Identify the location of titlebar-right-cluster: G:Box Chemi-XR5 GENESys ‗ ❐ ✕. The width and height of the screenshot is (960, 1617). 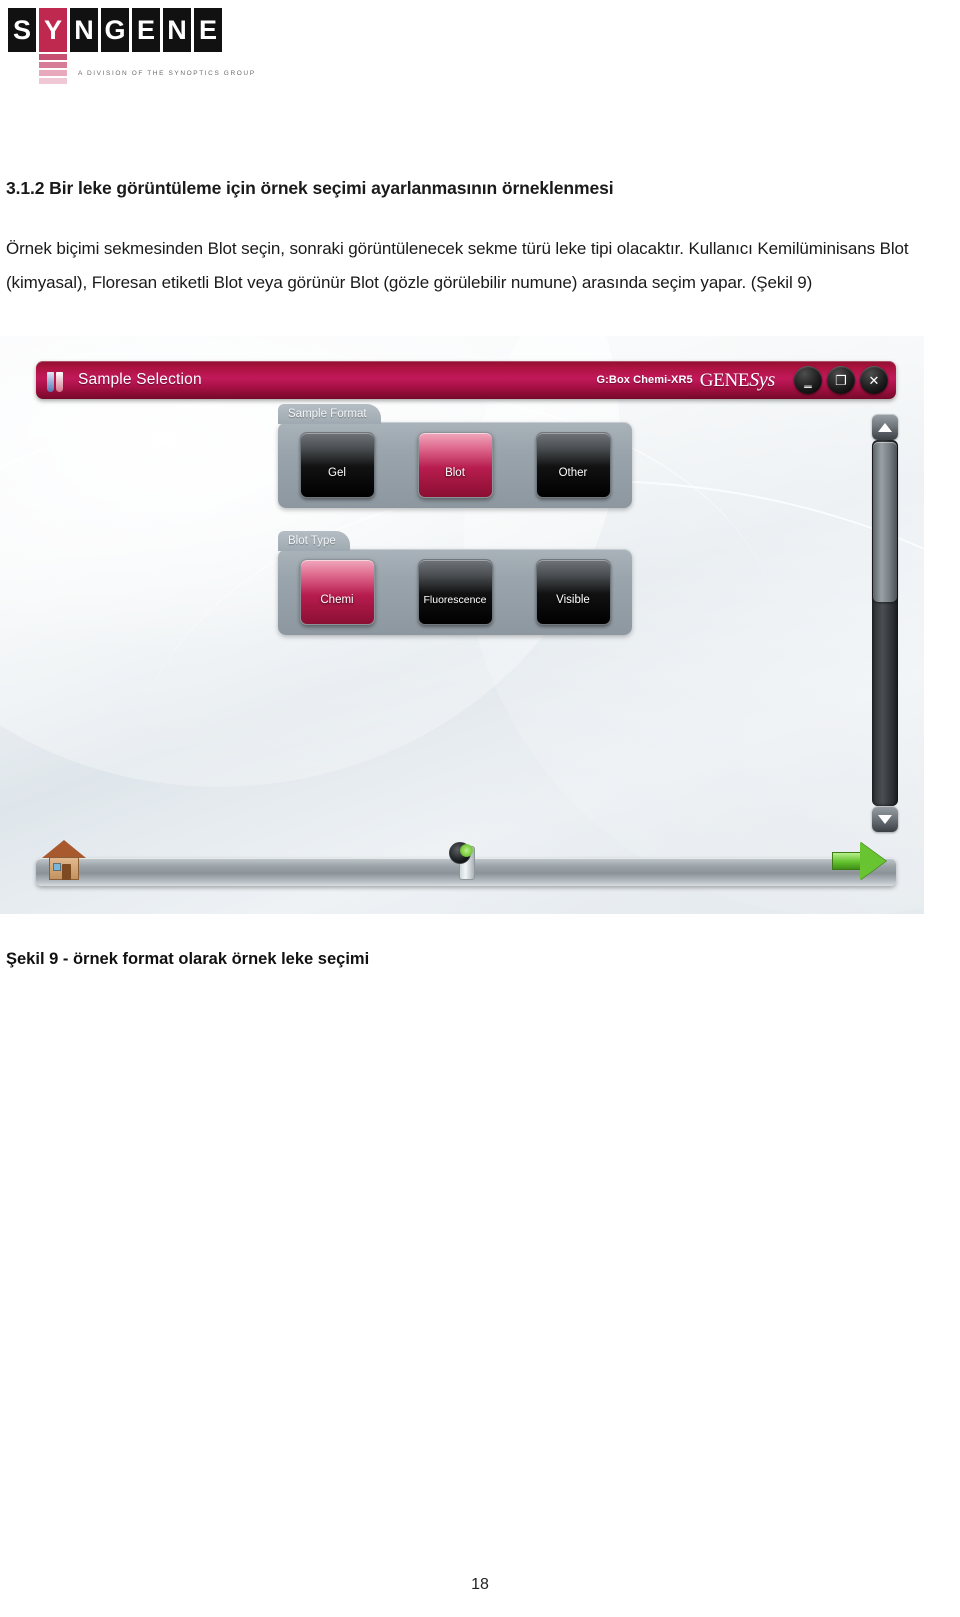
(742, 380).